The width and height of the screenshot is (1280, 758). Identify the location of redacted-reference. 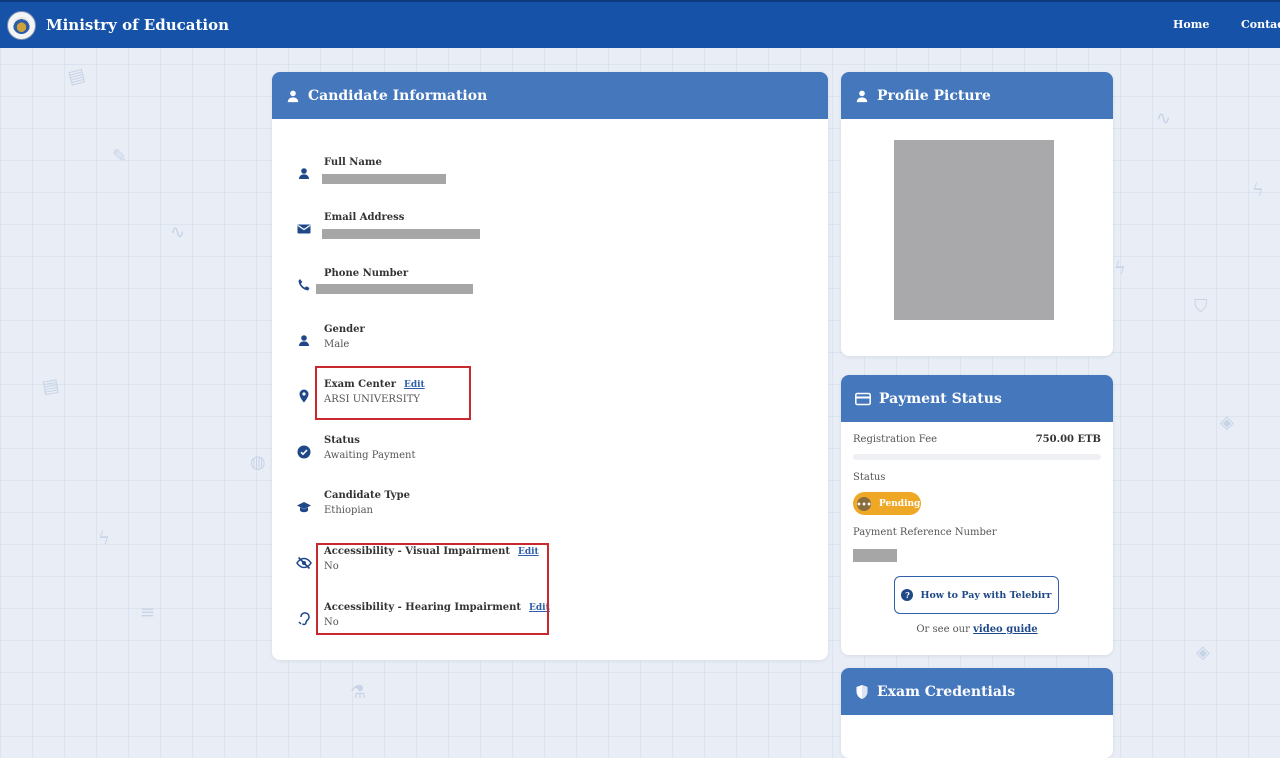
(875, 555).